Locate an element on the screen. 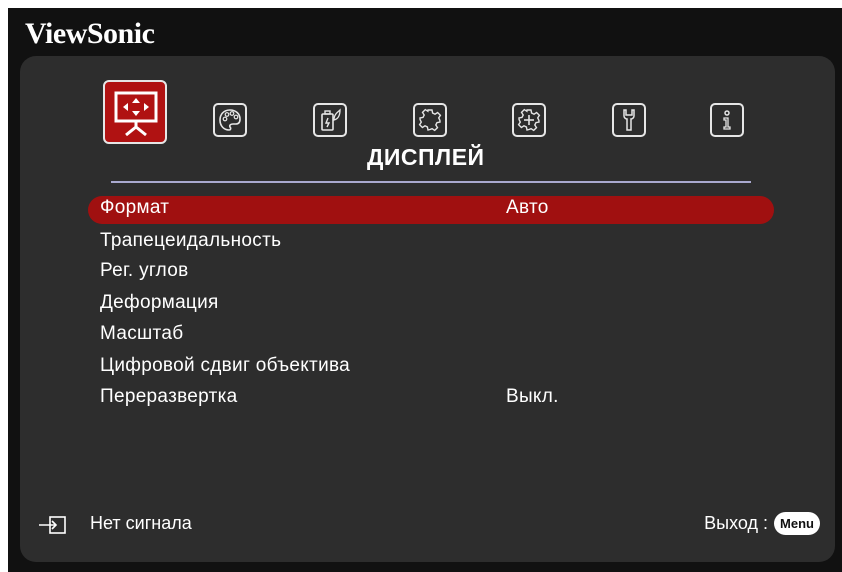  signal-status-text: Нет сигнала is located at coordinates (141, 523).